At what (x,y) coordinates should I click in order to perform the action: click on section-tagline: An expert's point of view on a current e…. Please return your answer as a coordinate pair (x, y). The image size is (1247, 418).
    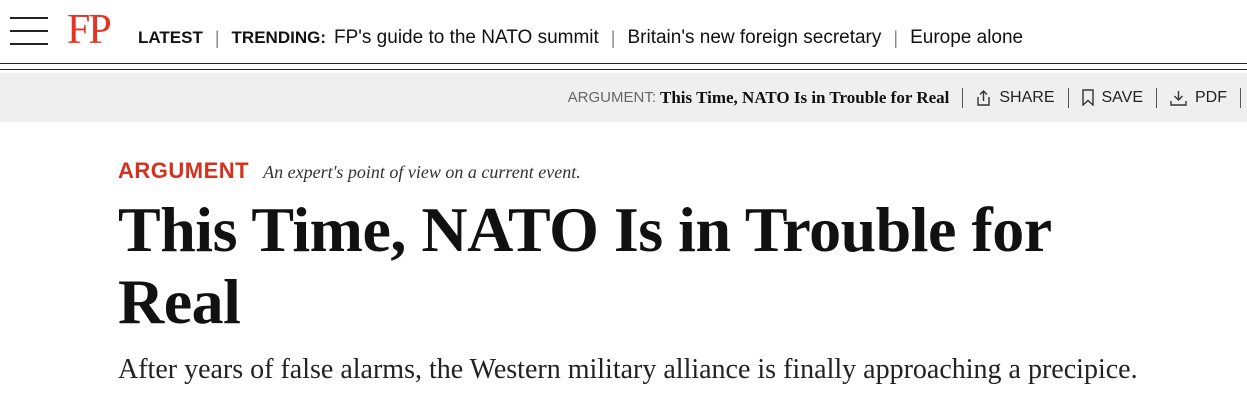
    Looking at the image, I should click on (422, 172).